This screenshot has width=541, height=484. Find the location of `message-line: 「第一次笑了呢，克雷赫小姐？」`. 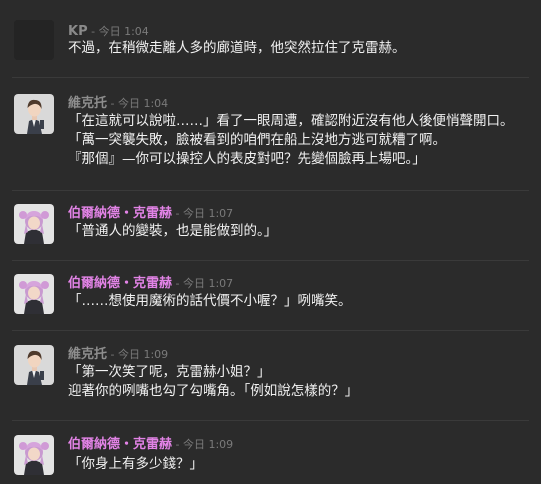

message-line: 「第一次笑了呢，克雷赫小姐？」 is located at coordinates (169, 372).